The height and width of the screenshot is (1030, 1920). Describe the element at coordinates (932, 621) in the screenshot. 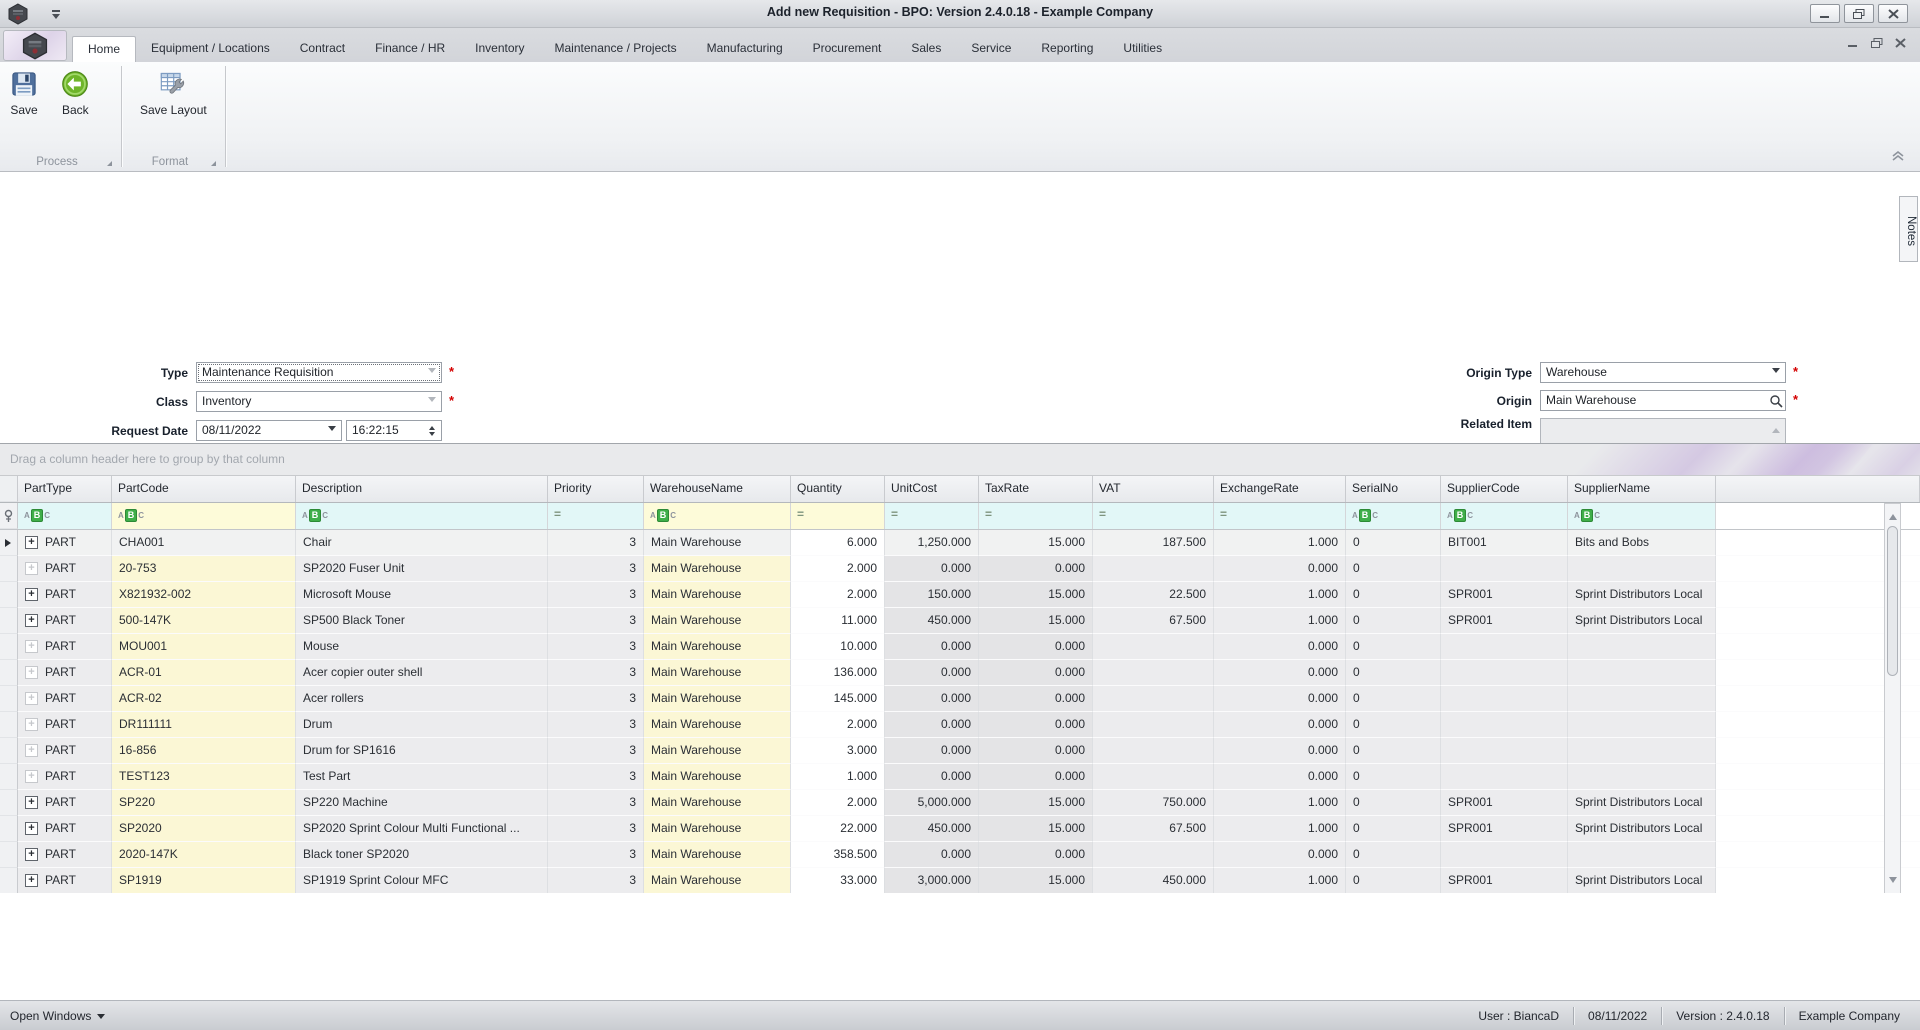

I see `cell-UnitCost: 450.000` at that location.